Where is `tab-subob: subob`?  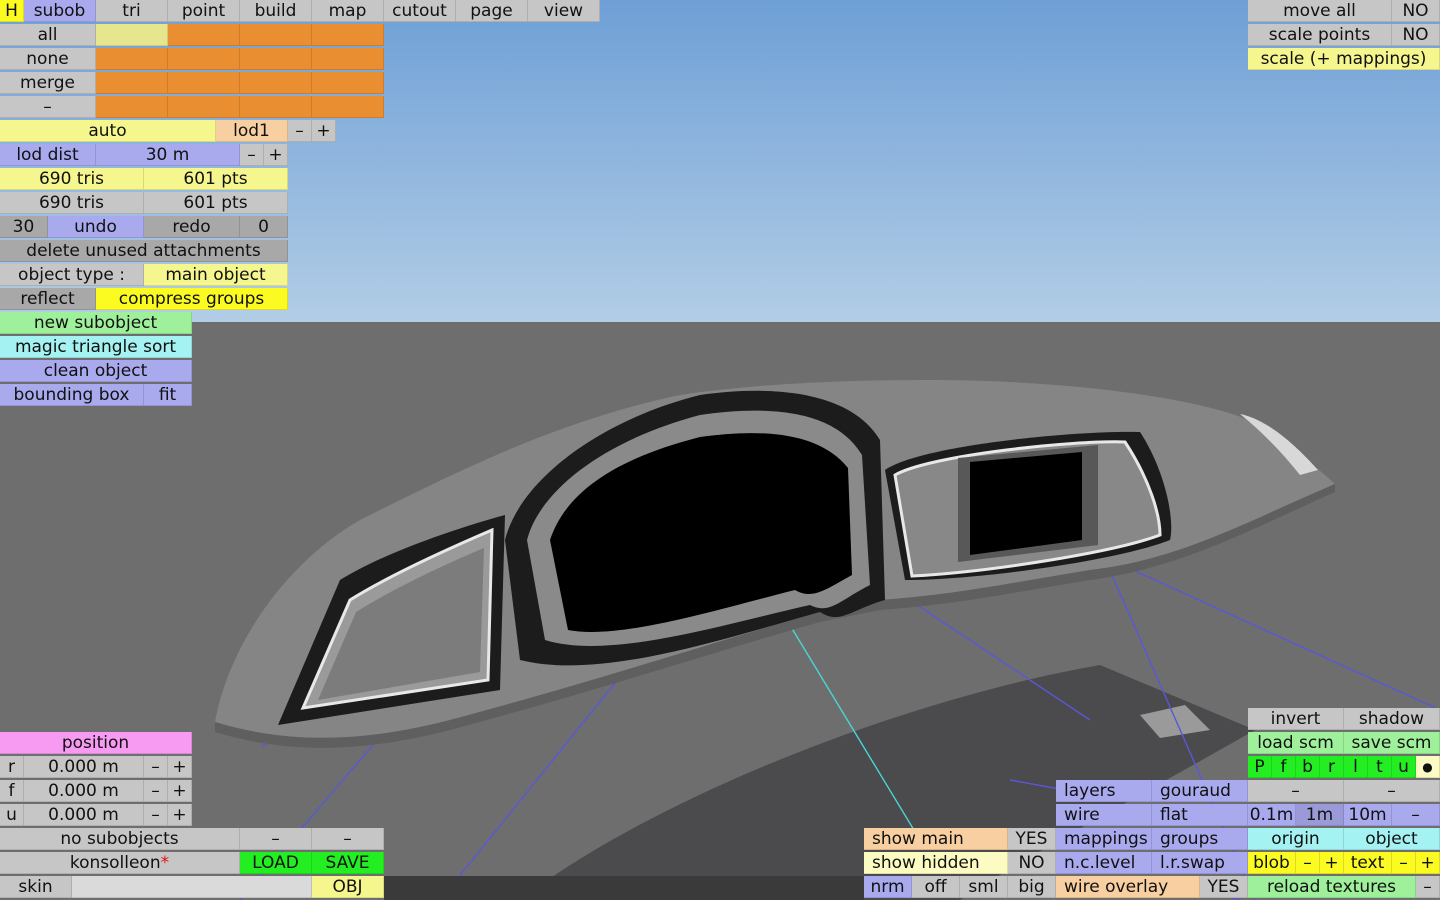 tab-subob: subob is located at coordinates (60, 11).